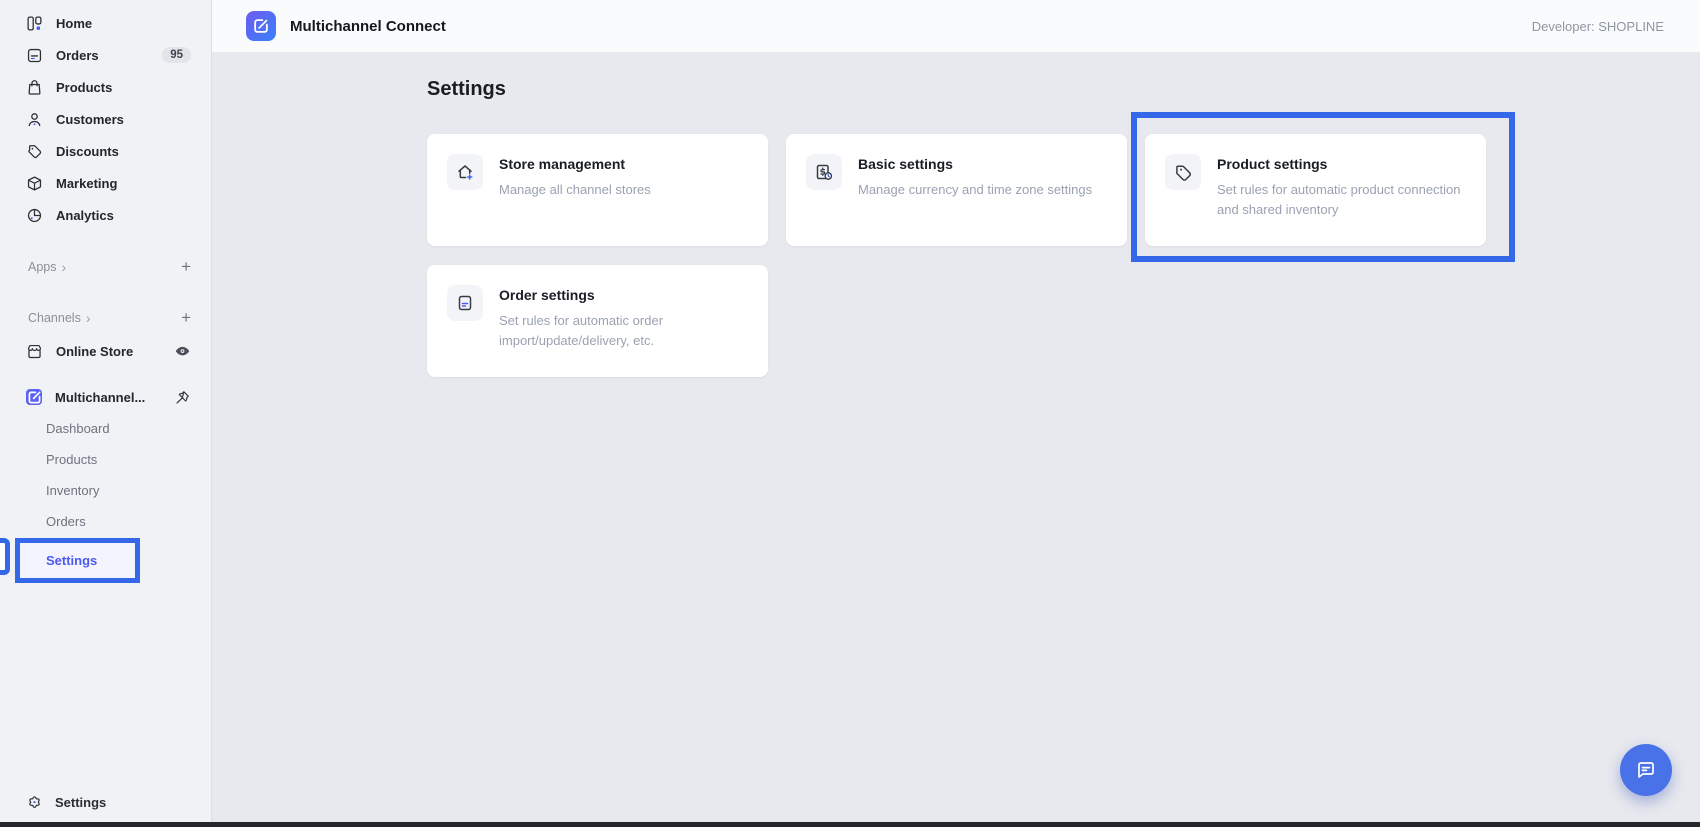  Describe the element at coordinates (105, 459) in the screenshot. I see `subnav-item-products: Products` at that location.